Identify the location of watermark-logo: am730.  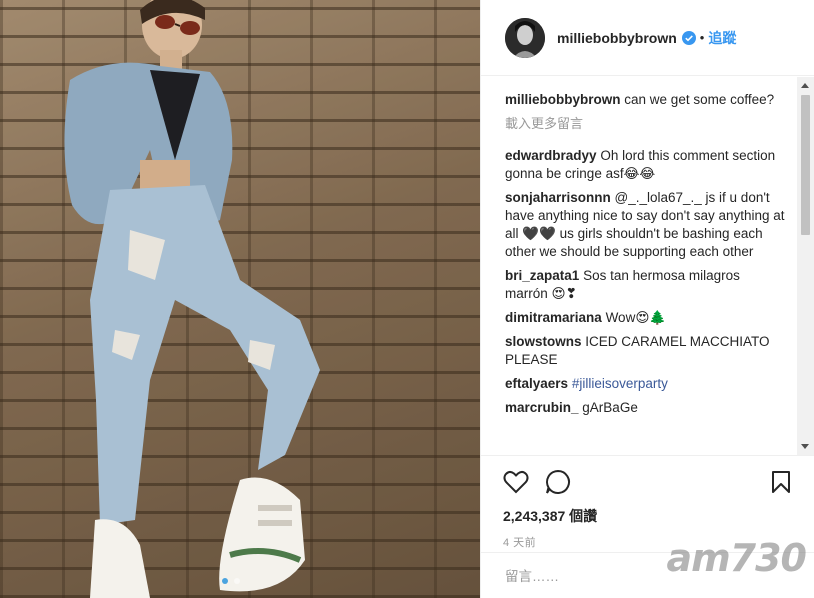
(736, 558).